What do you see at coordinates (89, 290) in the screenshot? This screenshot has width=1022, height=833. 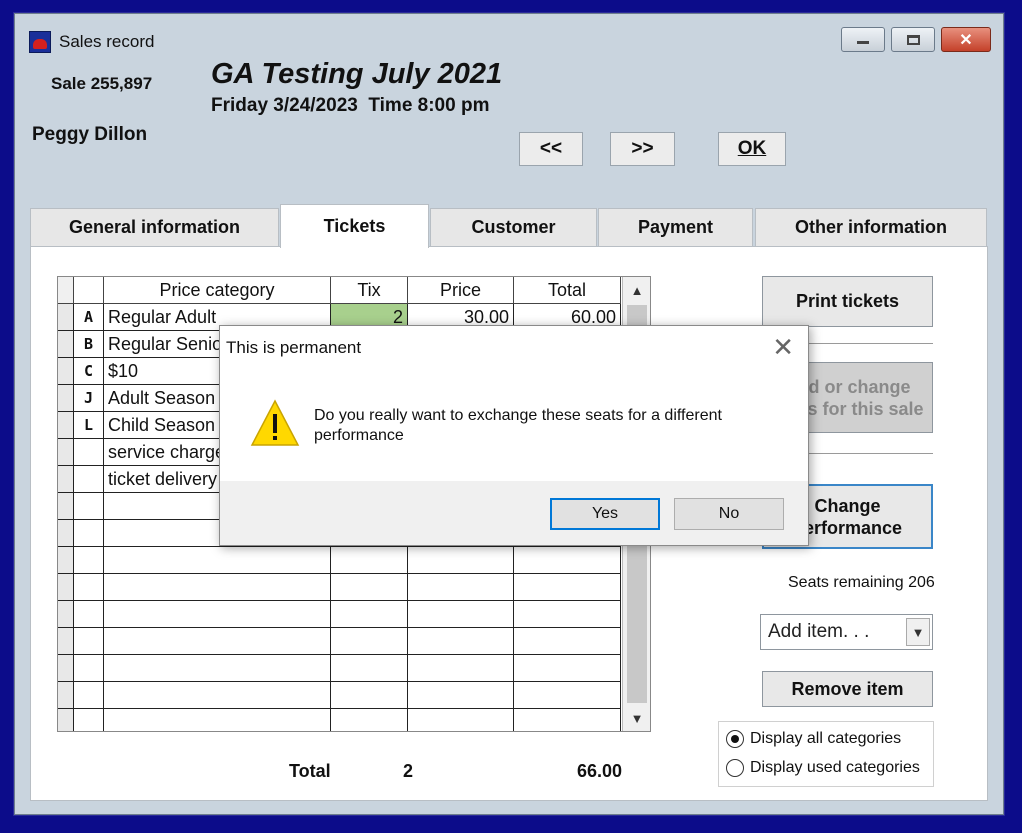 I see `code-column-header` at bounding box center [89, 290].